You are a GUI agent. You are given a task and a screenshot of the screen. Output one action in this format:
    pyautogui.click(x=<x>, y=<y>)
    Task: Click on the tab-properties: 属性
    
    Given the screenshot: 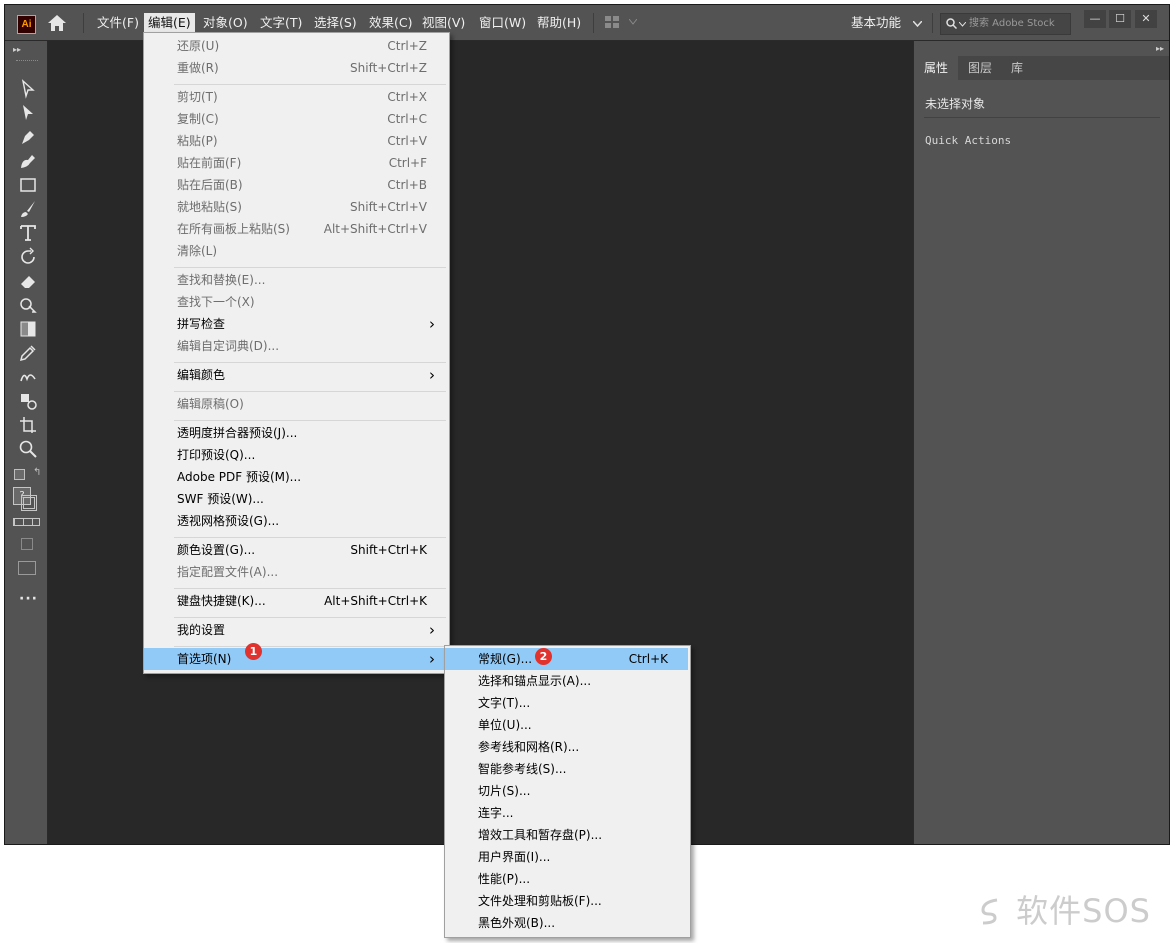 What is the action you would take?
    pyautogui.click(x=936, y=68)
    